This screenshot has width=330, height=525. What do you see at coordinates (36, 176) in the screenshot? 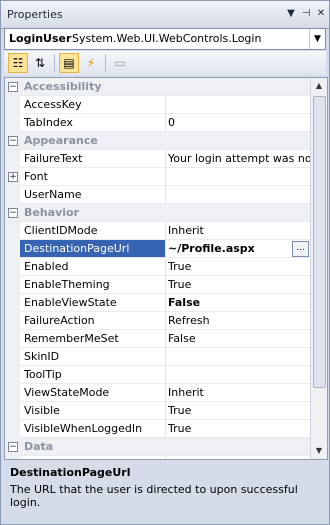
I see `property-name: Font` at bounding box center [36, 176].